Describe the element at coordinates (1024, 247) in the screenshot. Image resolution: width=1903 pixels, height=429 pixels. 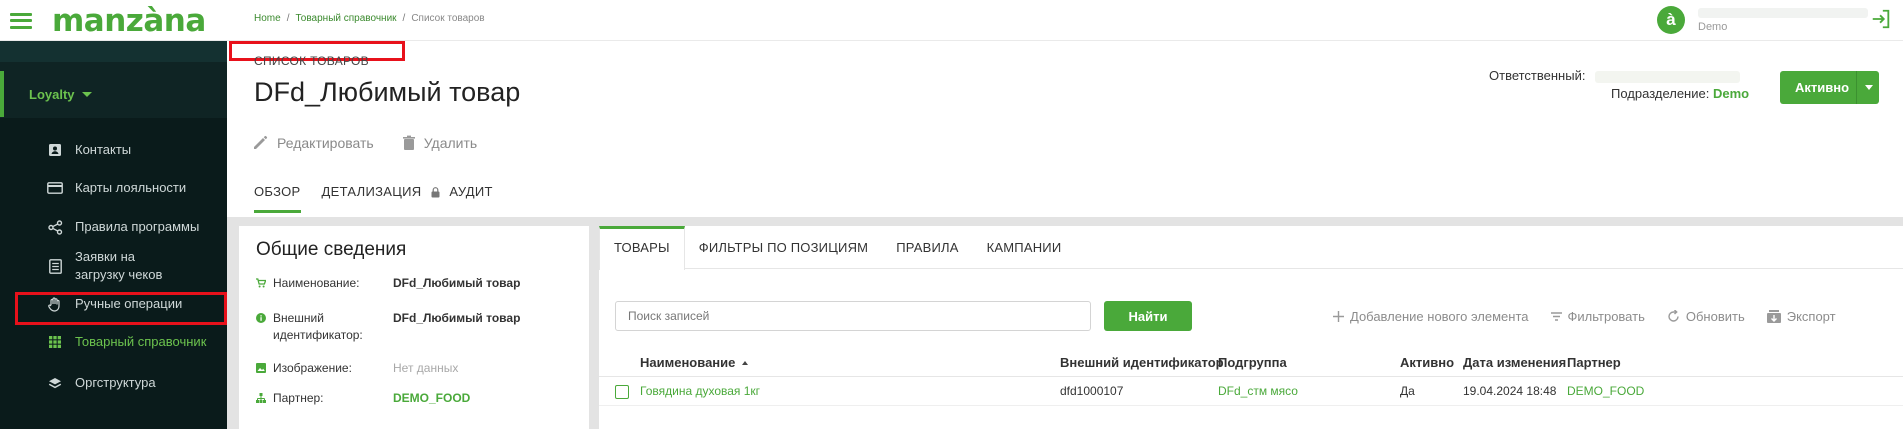
I see `tab-campaigns: КАМПАНИИ` at that location.